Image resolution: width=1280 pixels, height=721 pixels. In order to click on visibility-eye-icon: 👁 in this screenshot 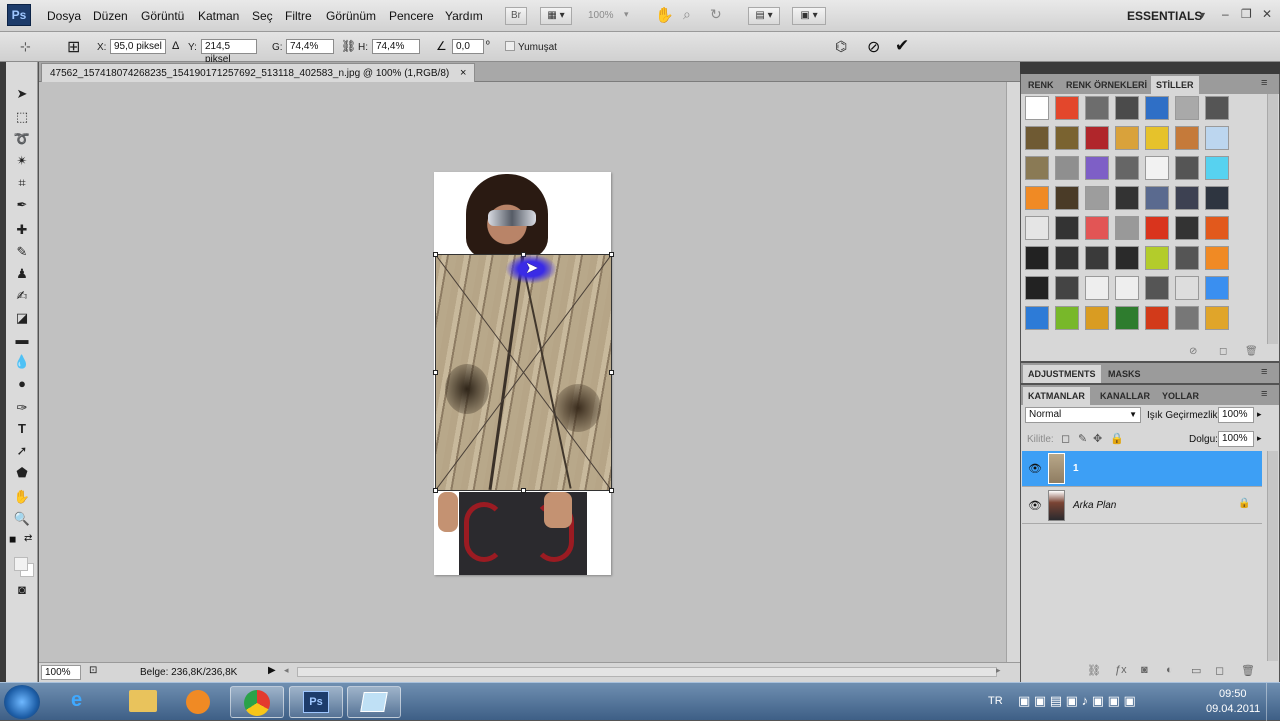, I will do `click(1035, 468)`.